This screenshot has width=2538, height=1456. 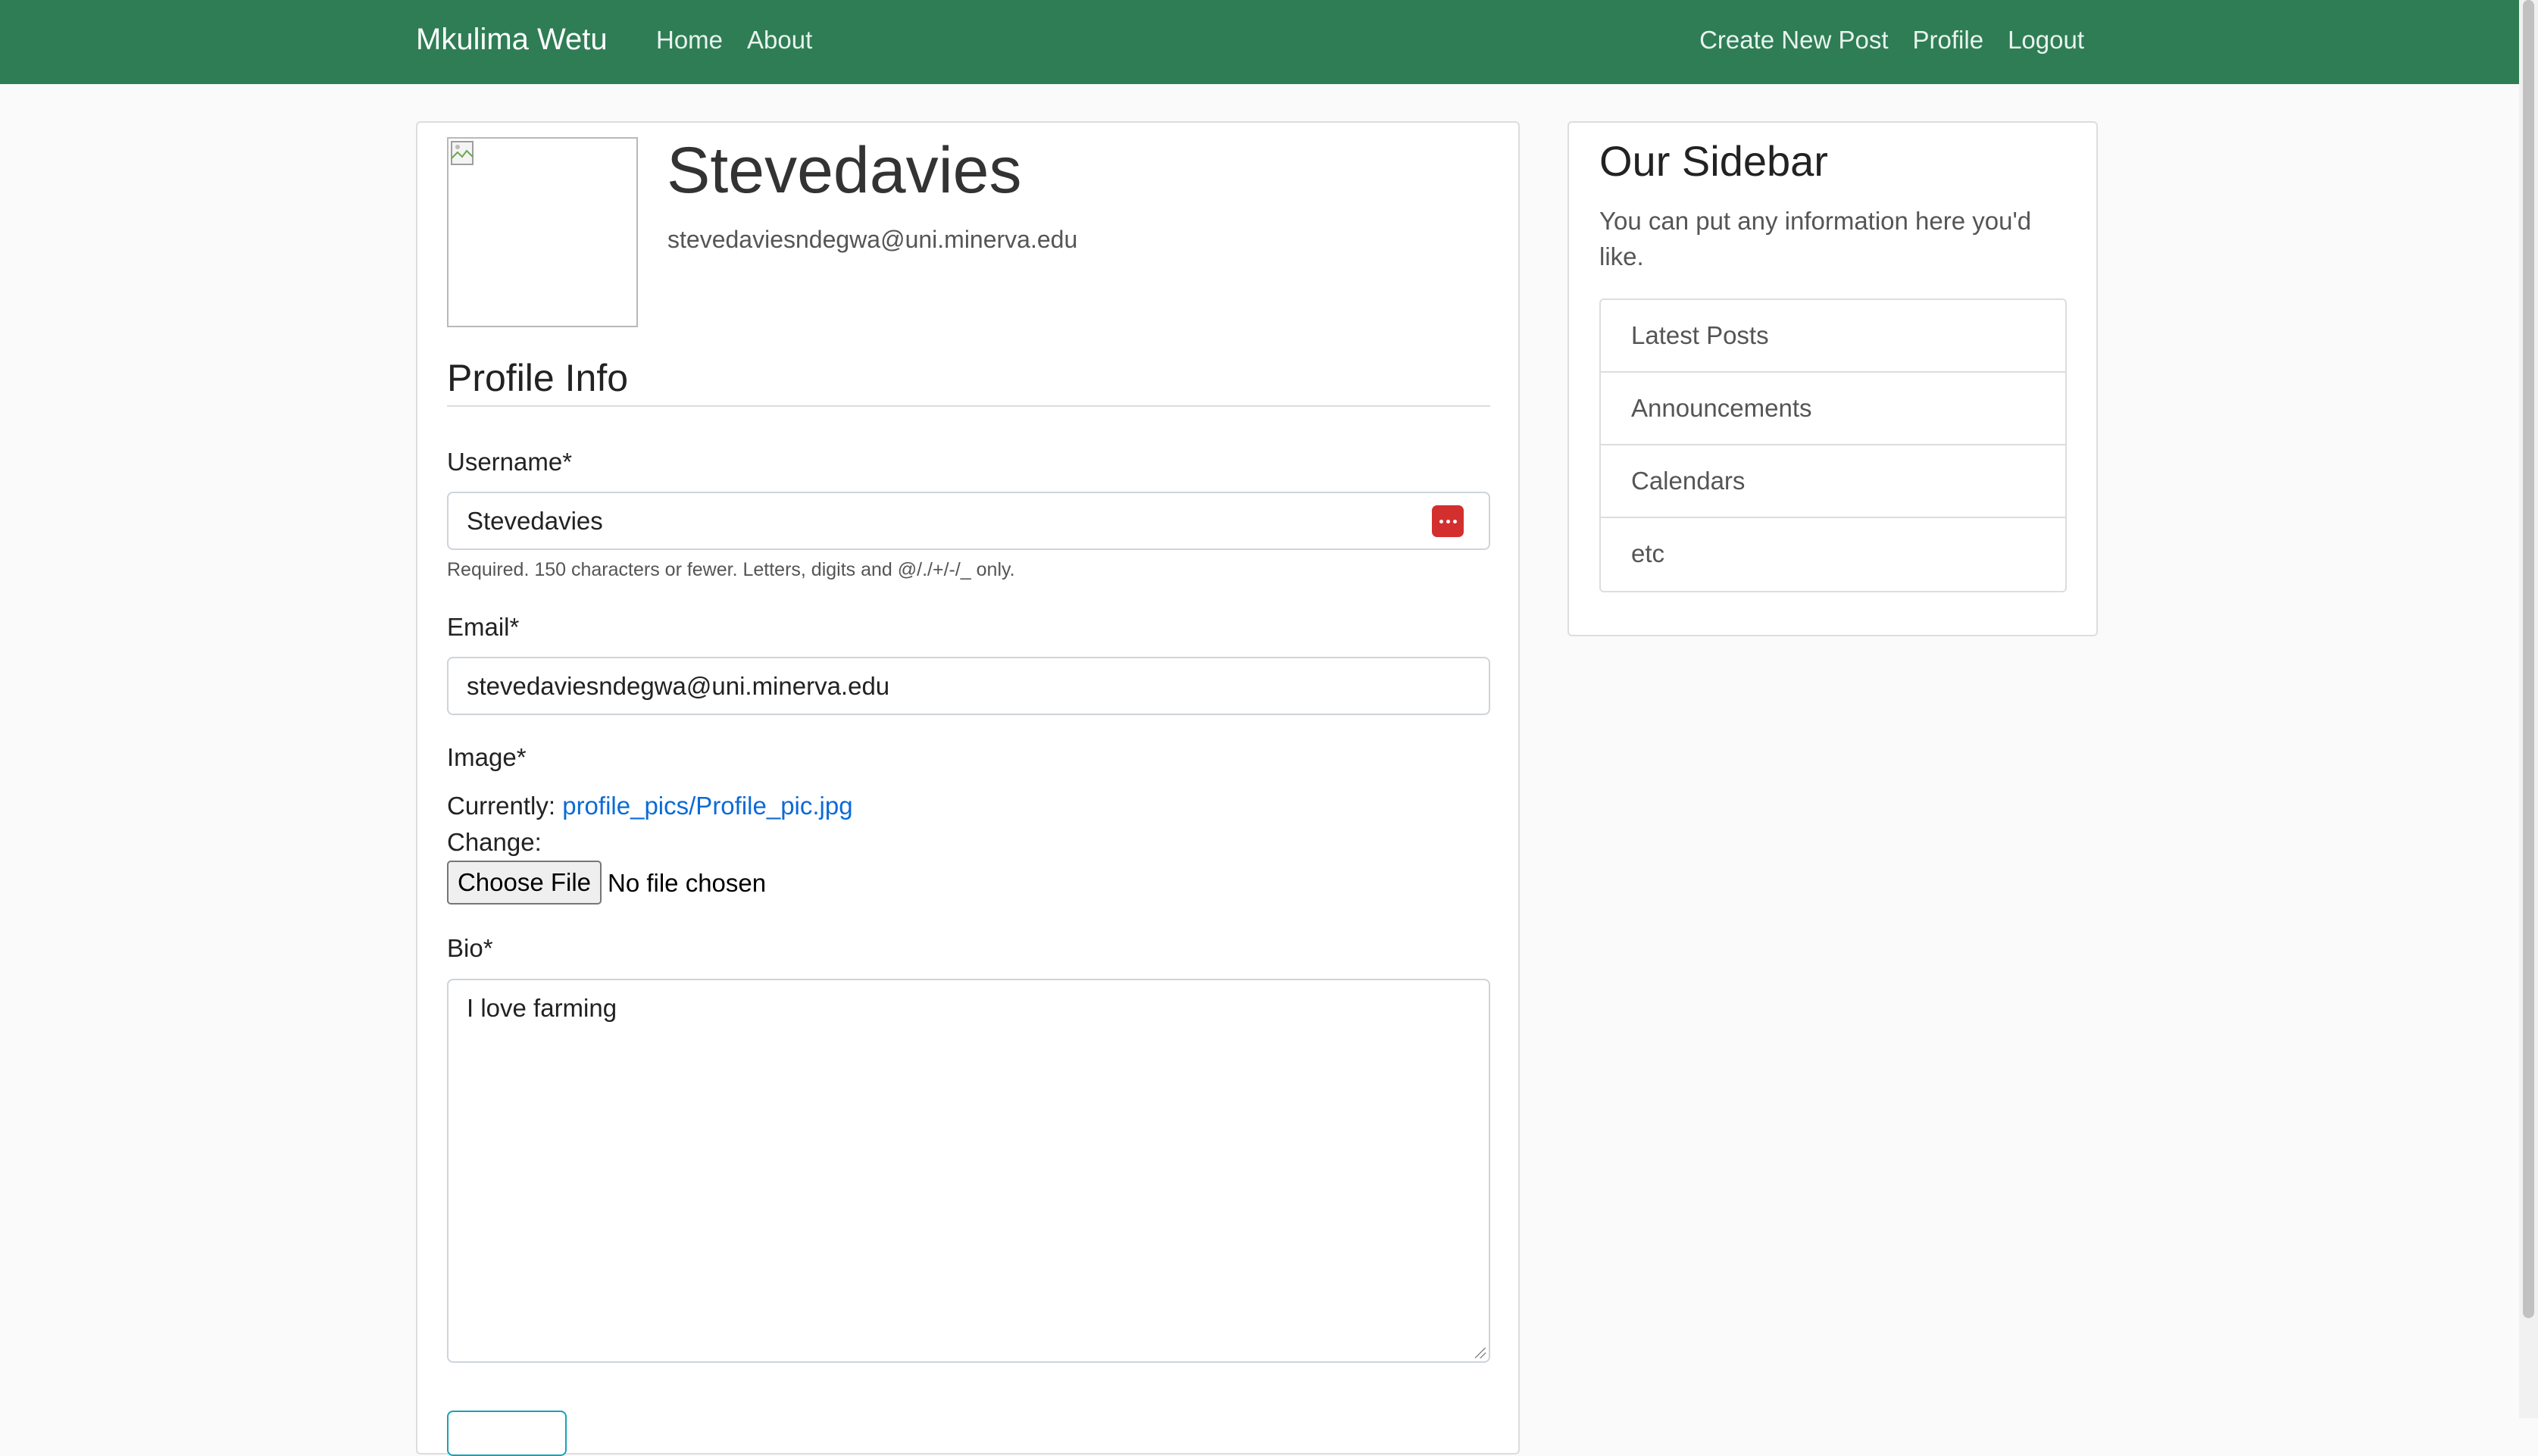 I want to click on sidebar-item-latest-posts: Latest Posts, so click(x=1833, y=336).